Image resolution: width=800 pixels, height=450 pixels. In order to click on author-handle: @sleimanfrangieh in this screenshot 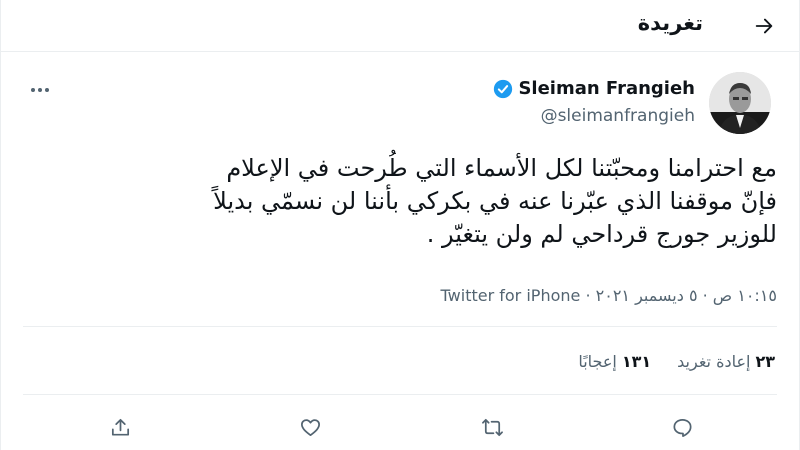, I will do `click(618, 116)`.